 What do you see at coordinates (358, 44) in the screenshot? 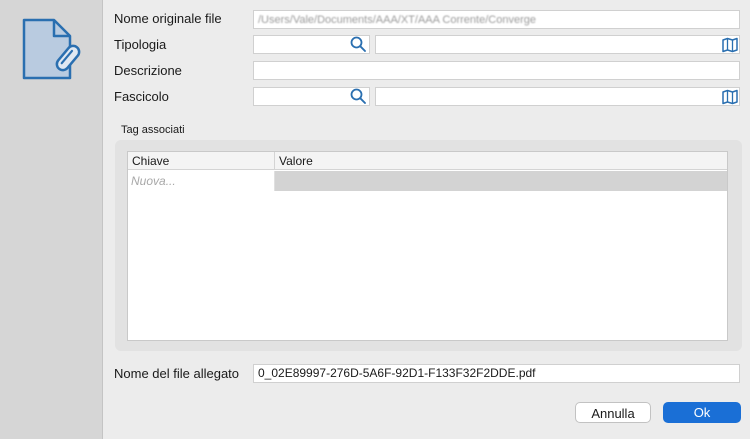
I see `type-search-icon` at bounding box center [358, 44].